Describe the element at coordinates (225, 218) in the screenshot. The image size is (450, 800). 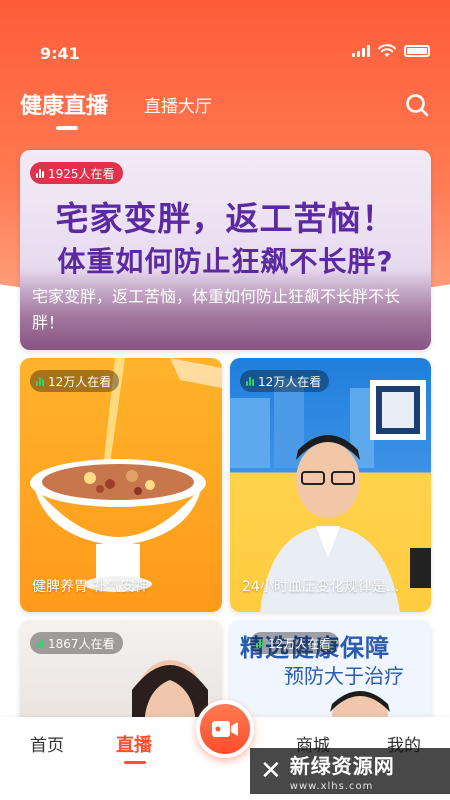
I see `featured-headline-line1: 宅家变胖，返工苦恼！` at that location.